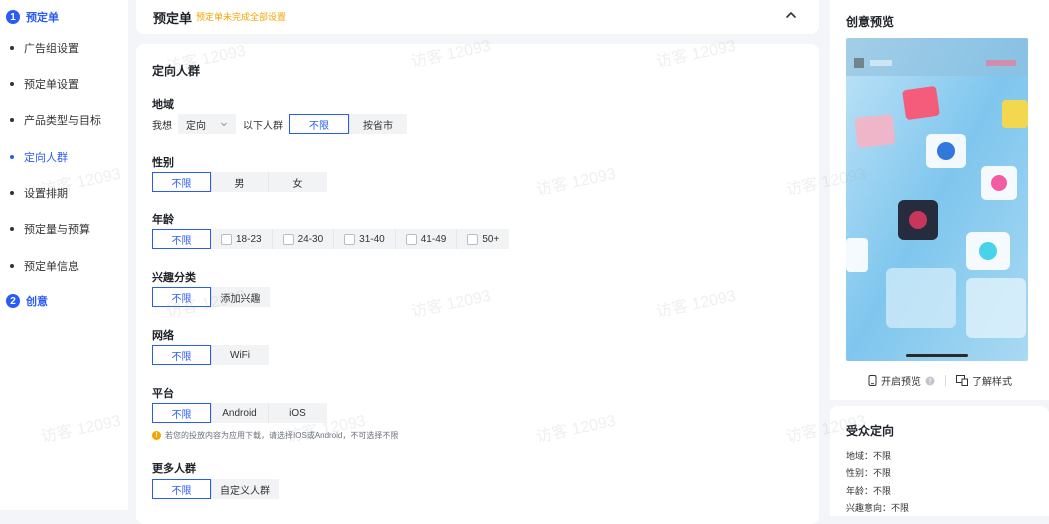 This screenshot has height=524, width=1049. I want to click on age-row: 不限 18-23 24-30 31-40 41-49 50+, so click(331, 239).